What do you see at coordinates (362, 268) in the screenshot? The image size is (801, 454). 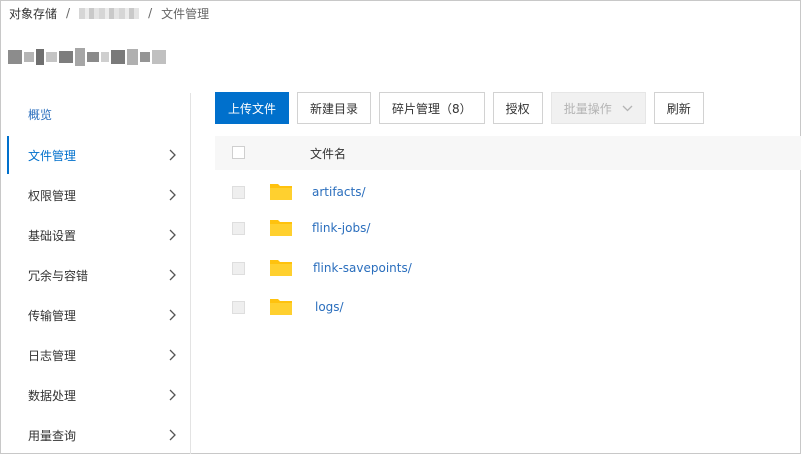 I see `file-name-link: flink-savepoints/` at bounding box center [362, 268].